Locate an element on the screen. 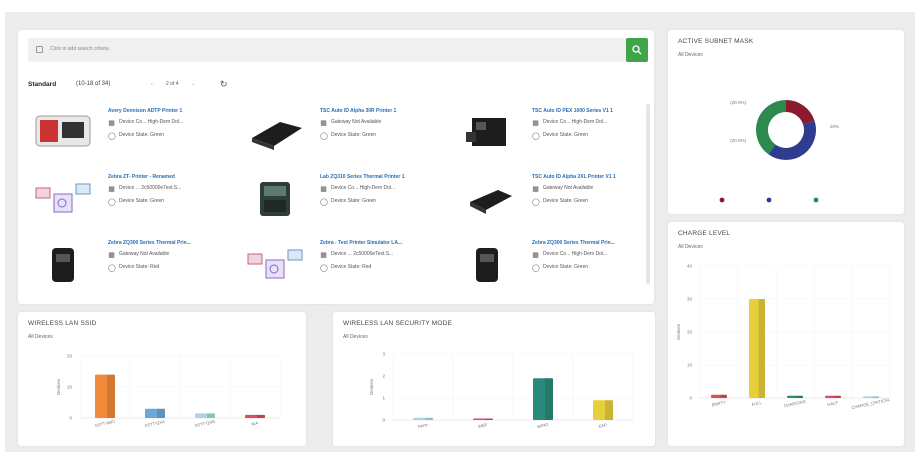  x-tick-label: CHARGING is located at coordinates (794, 404).